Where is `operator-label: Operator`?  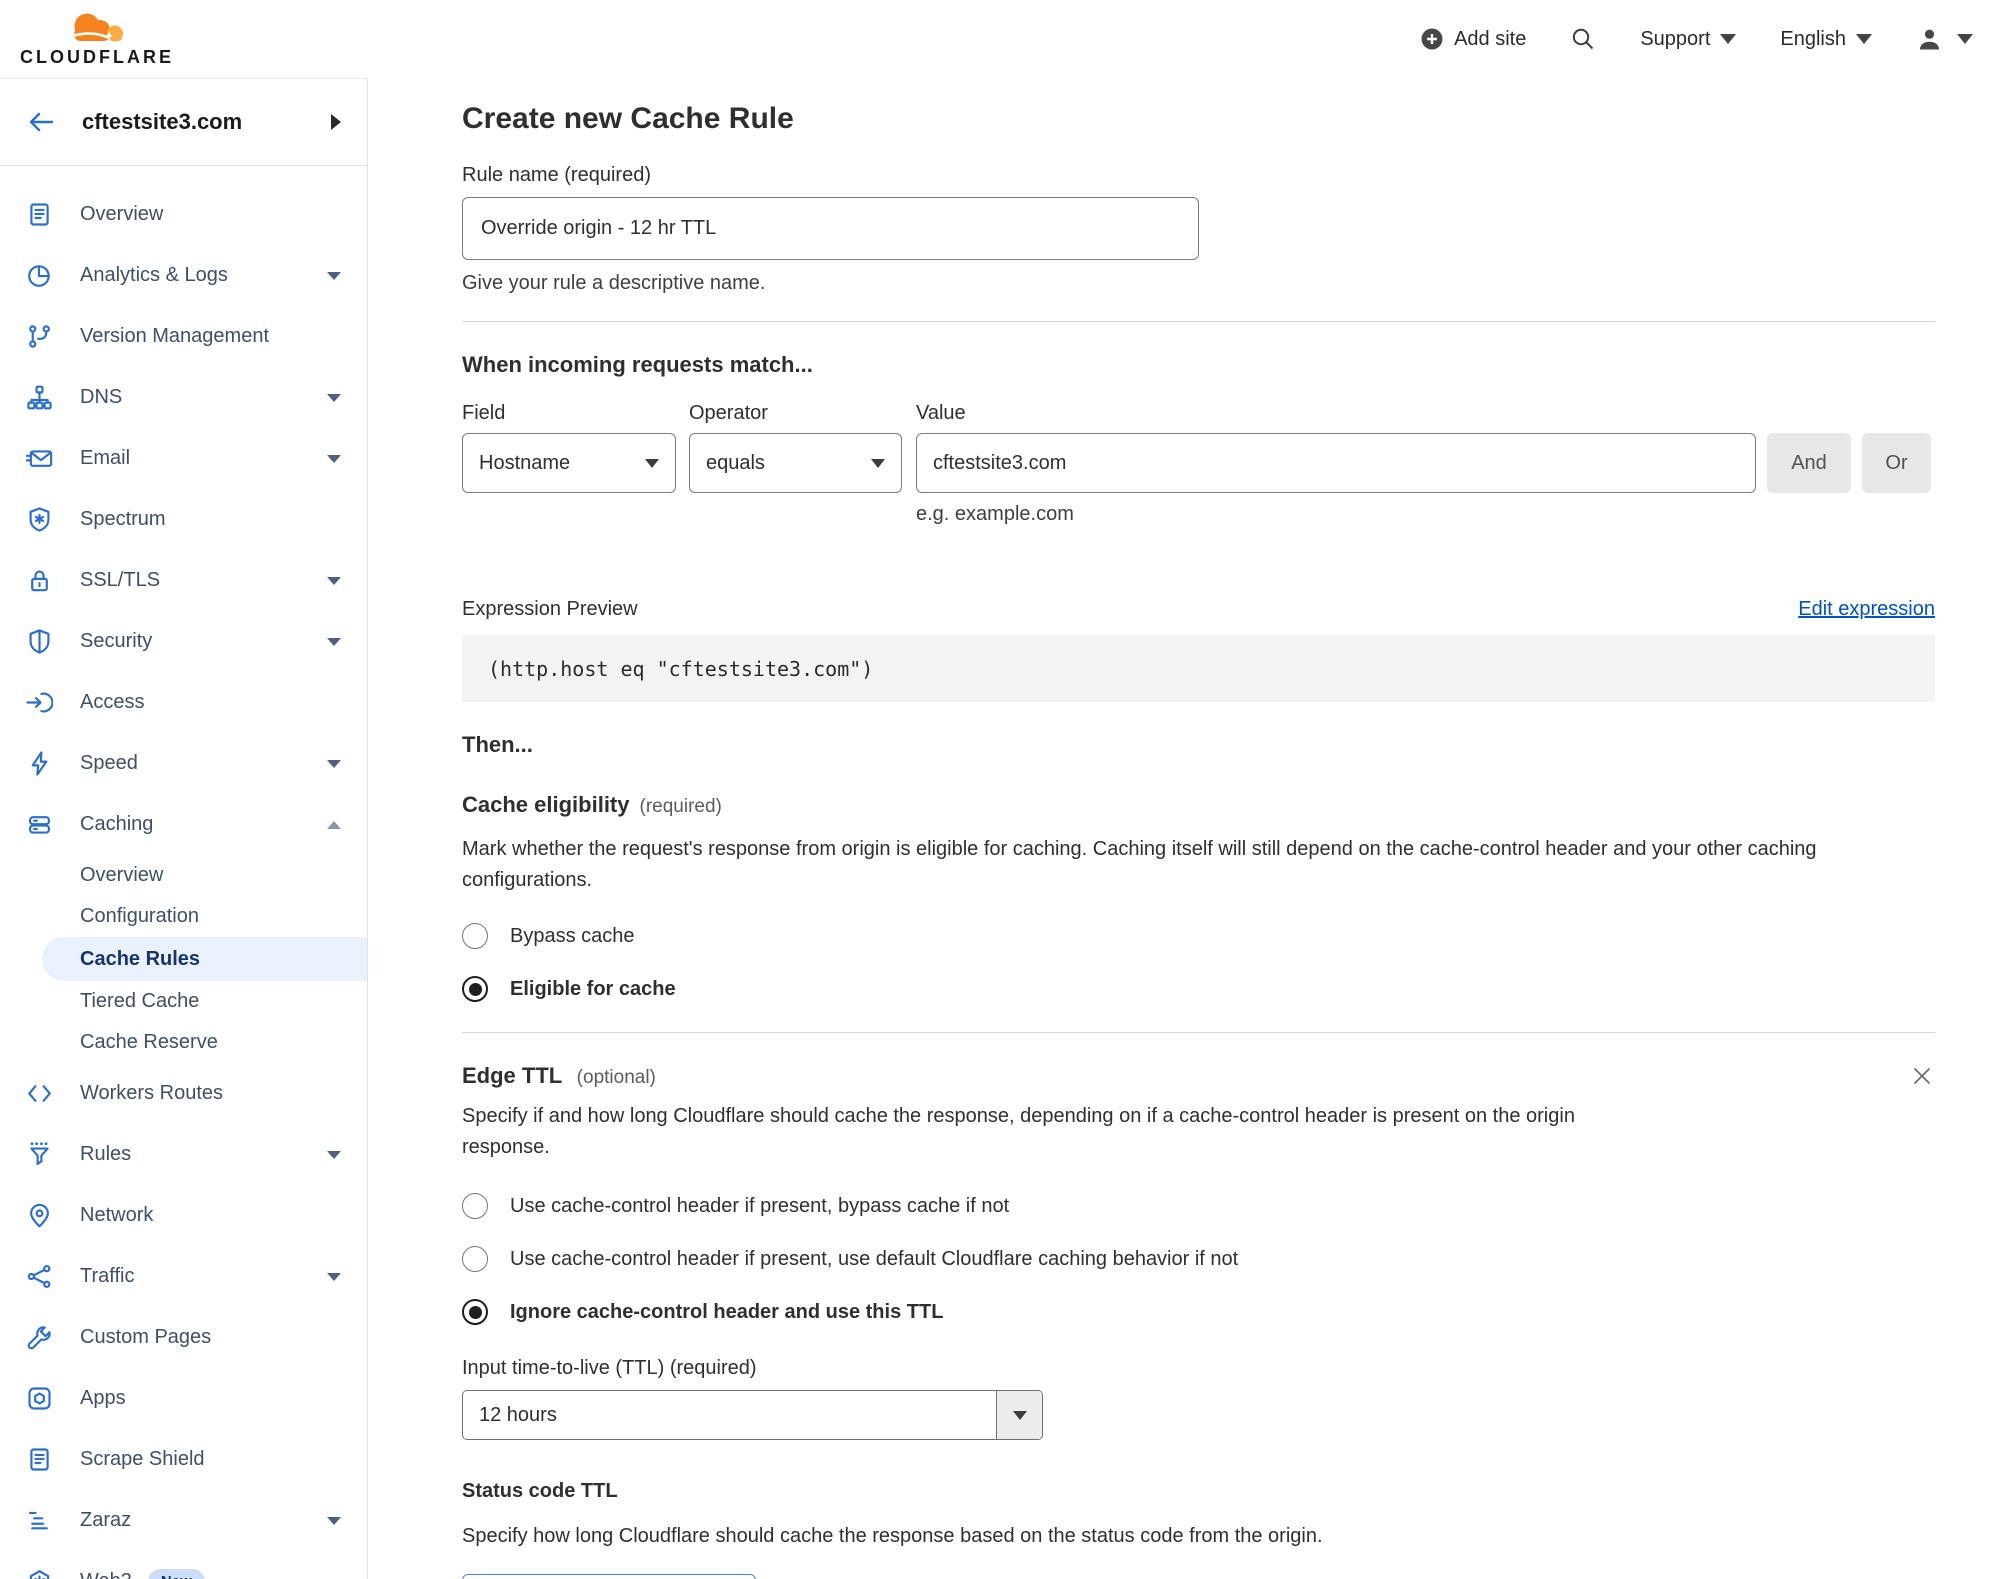 operator-label: Operator is located at coordinates (728, 413).